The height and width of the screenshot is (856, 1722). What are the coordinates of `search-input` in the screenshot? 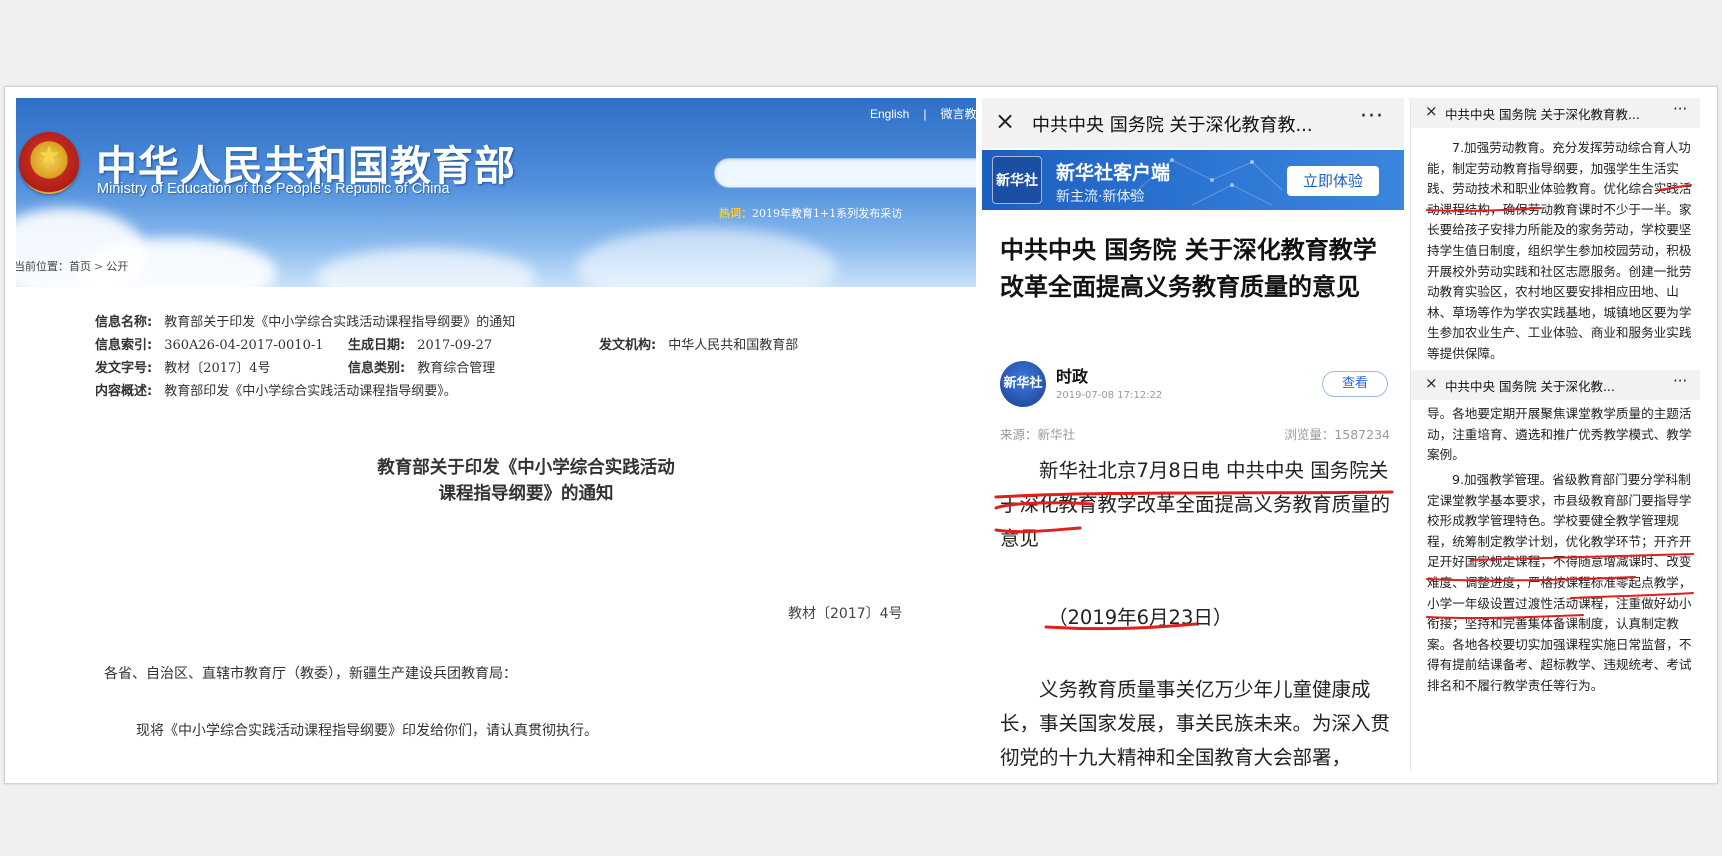 It's located at (845, 173).